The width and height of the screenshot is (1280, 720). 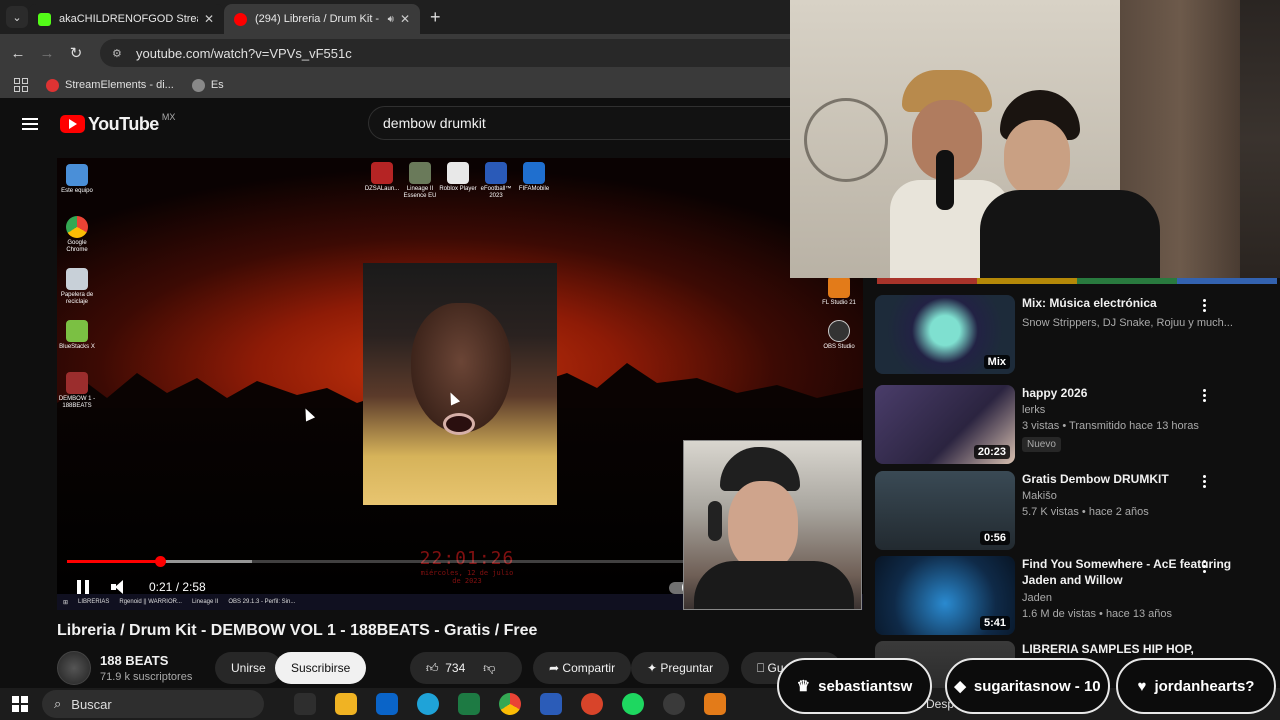 I want to click on back-button: ←, so click(x=18, y=53).